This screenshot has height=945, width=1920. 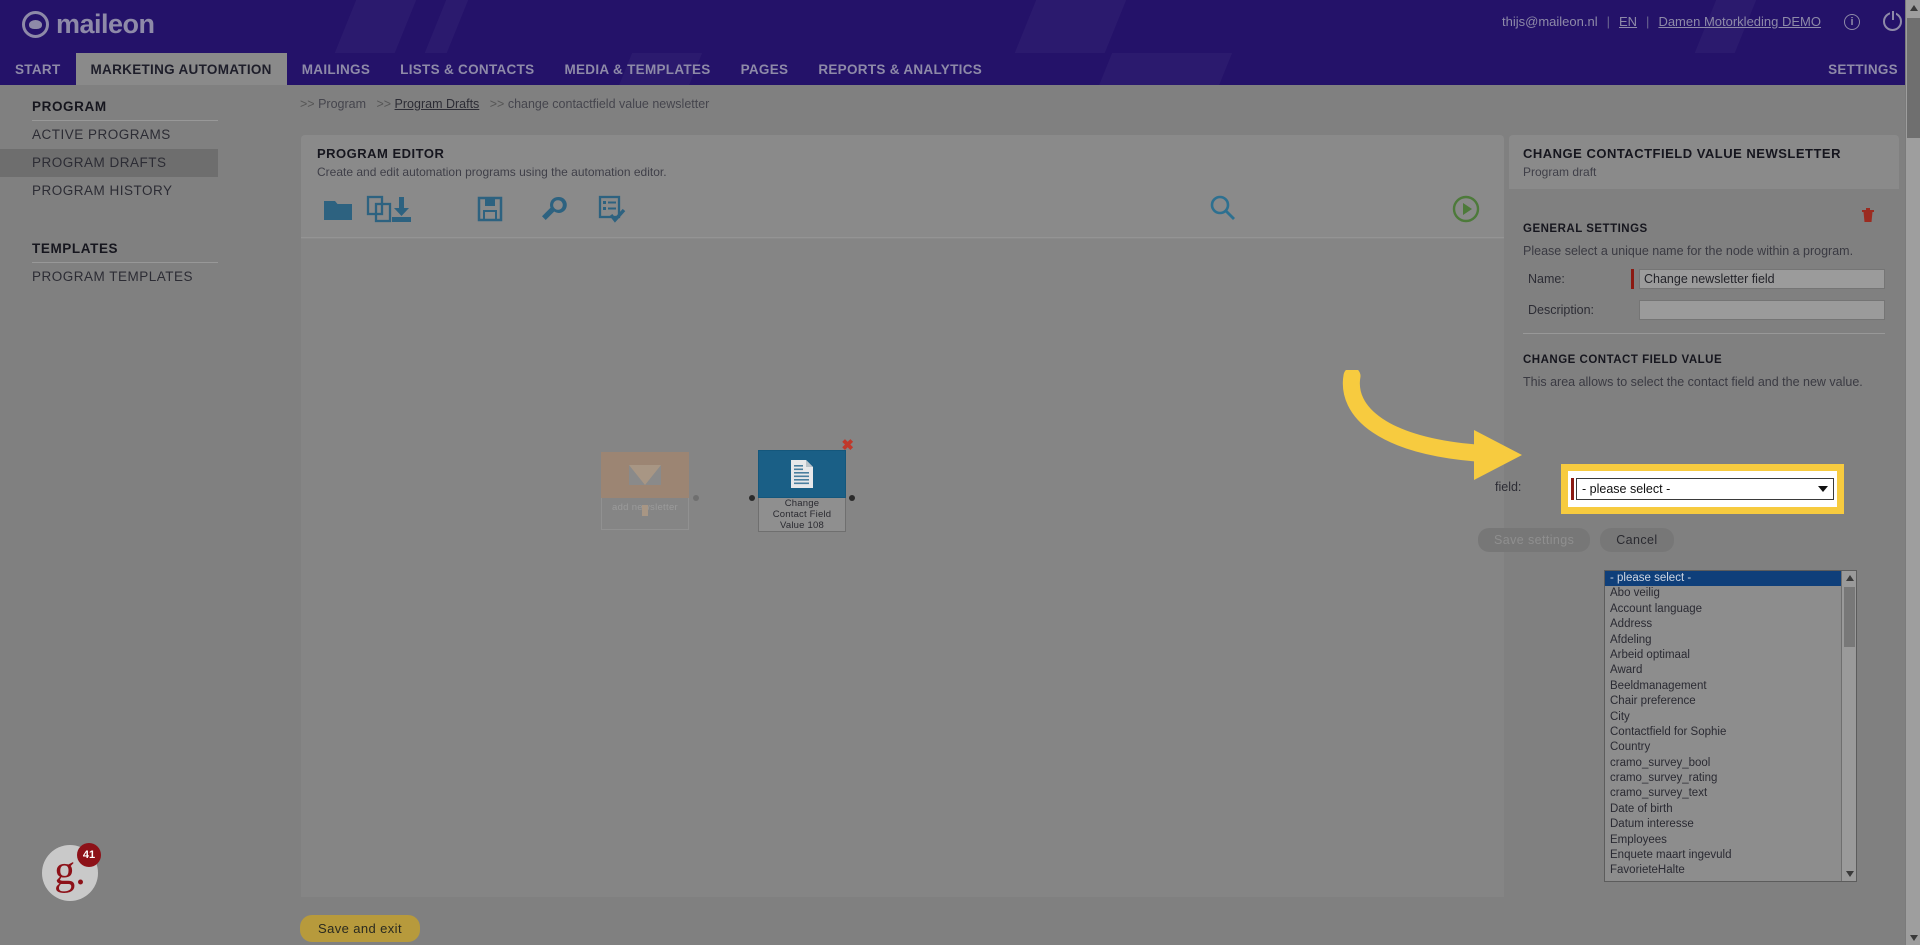 I want to click on cancel-button: Cancel, so click(x=1637, y=540).